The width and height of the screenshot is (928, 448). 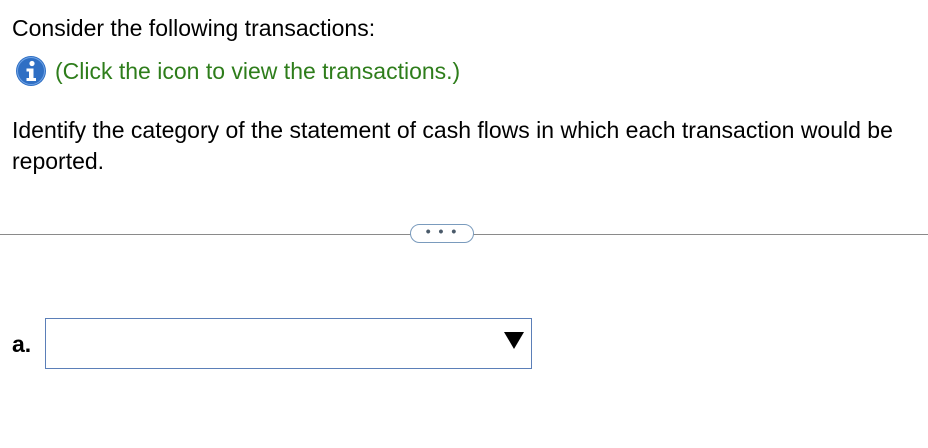 I want to click on expand-button: • • •, so click(x=442, y=233).